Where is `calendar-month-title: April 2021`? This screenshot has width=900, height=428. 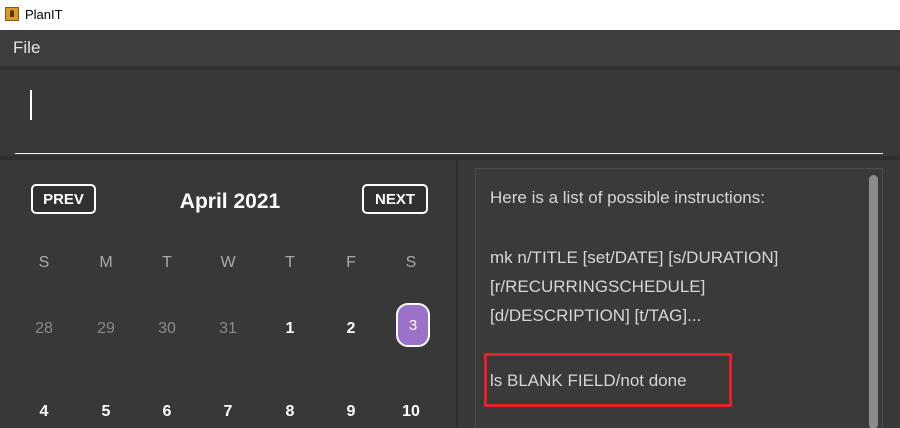 calendar-month-title: April 2021 is located at coordinates (230, 201).